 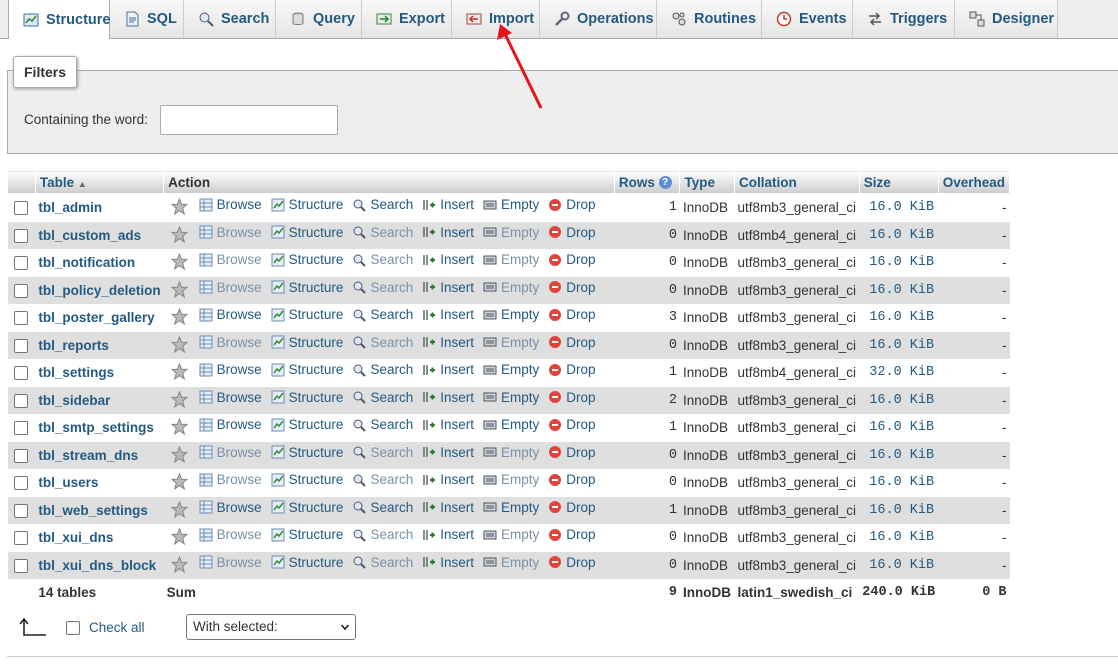 What do you see at coordinates (699, 182) in the screenshot?
I see `type-sort-link: Type` at bounding box center [699, 182].